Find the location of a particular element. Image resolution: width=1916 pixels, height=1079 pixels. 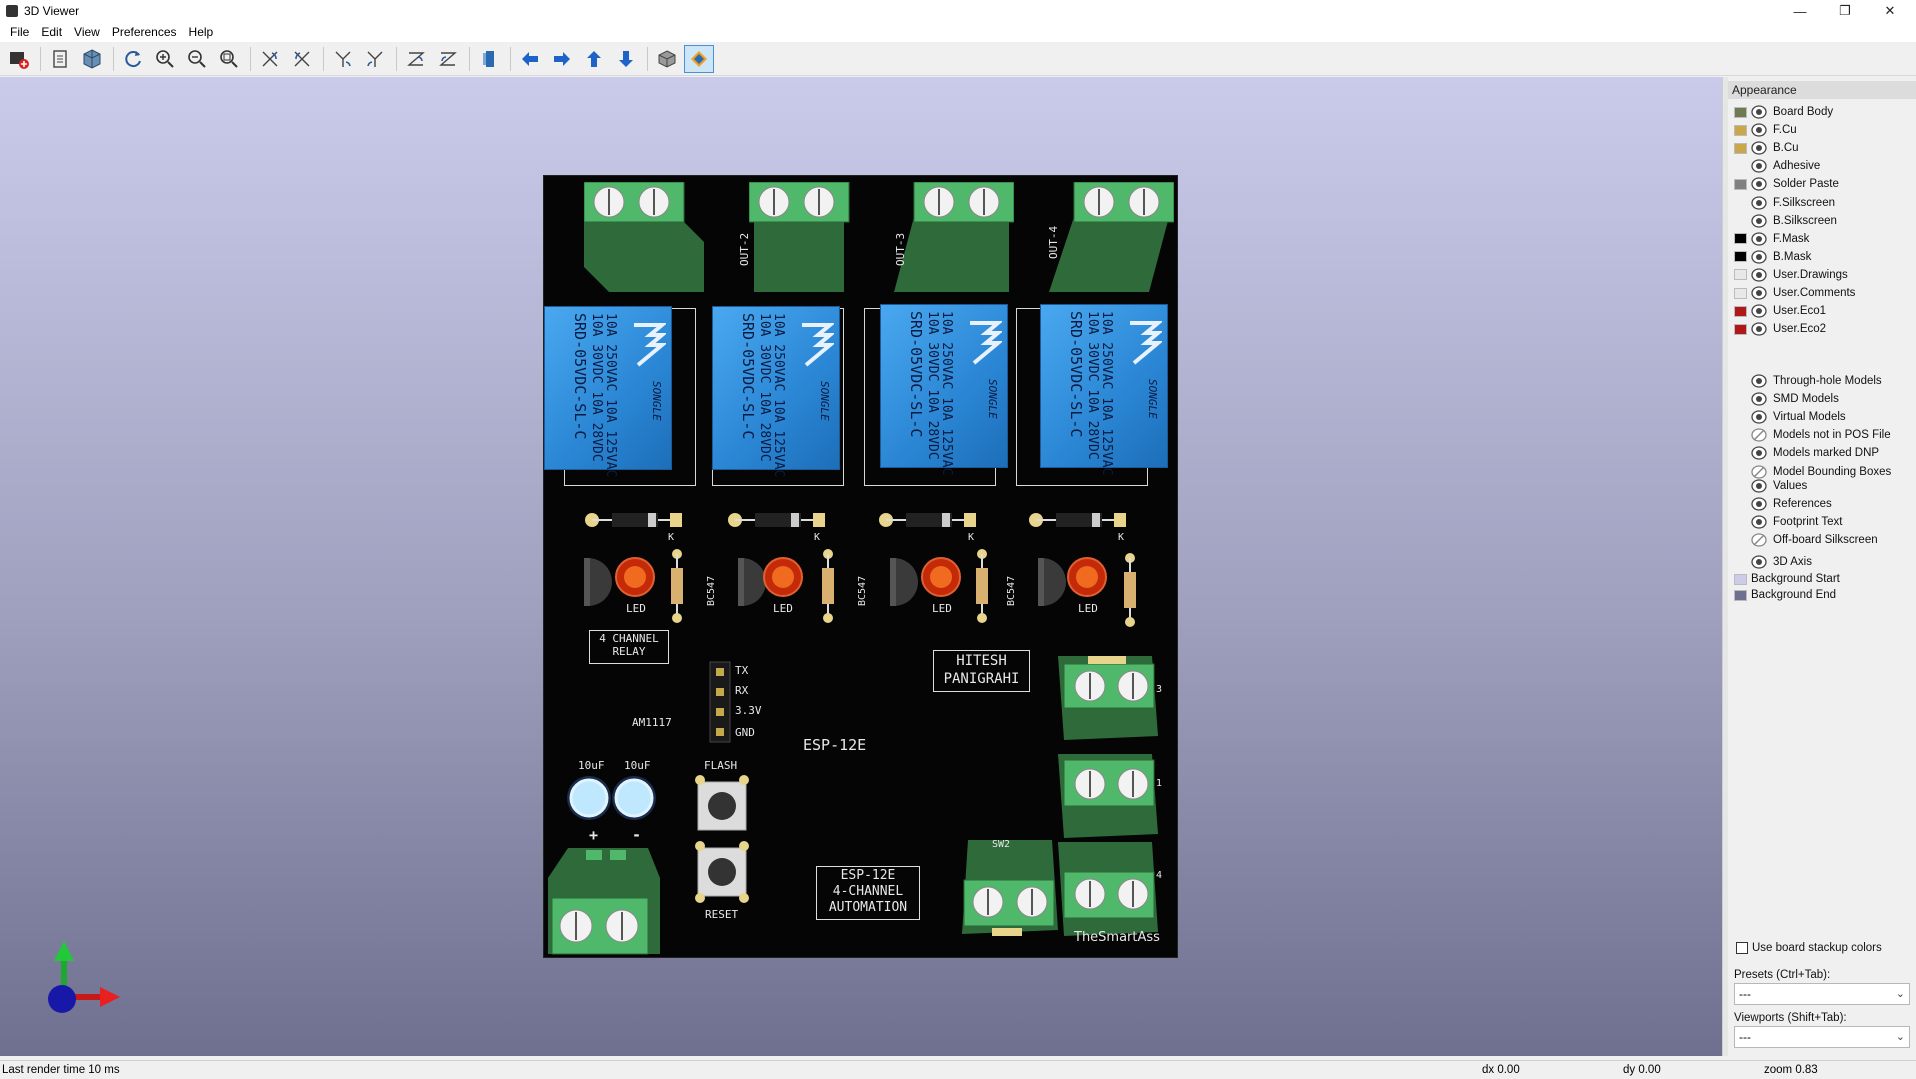

restore-button: ❐ is located at coordinates (1845, 11).